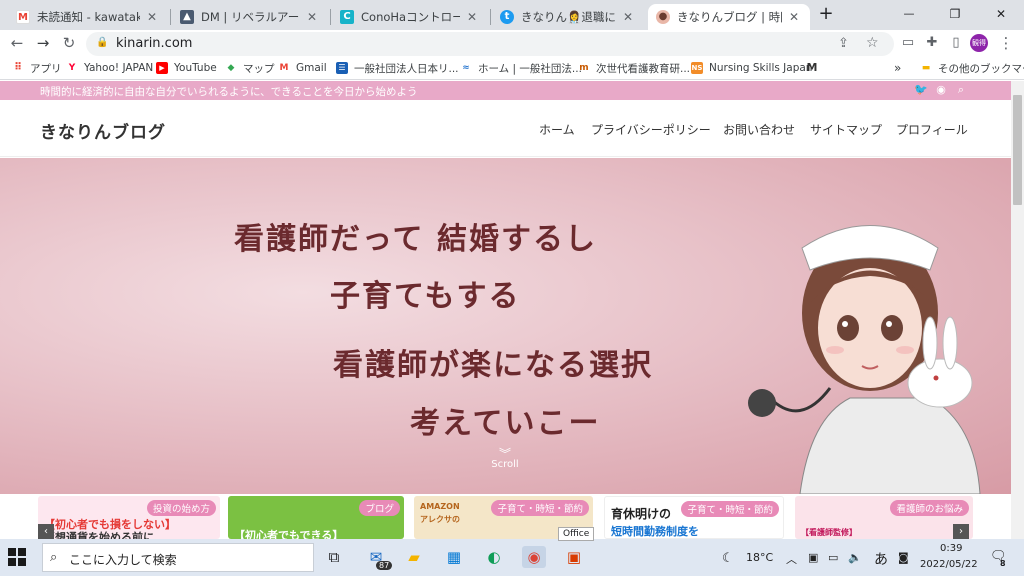  I want to click on bookmark-gmail: M Gmail, so click(302, 68).